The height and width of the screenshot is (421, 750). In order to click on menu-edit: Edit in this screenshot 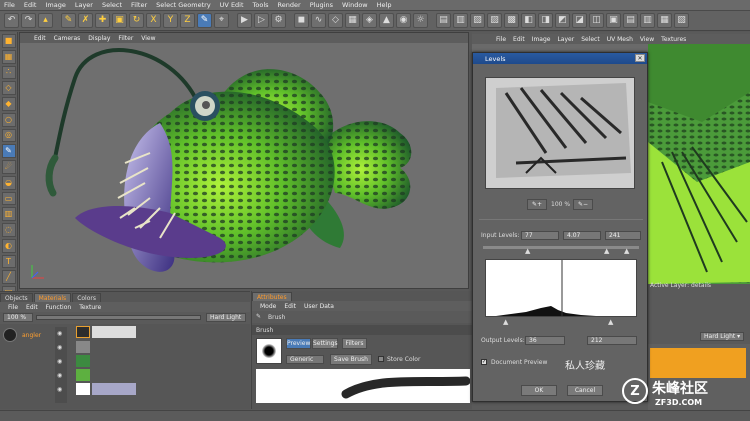, I will do `click(30, 5)`.